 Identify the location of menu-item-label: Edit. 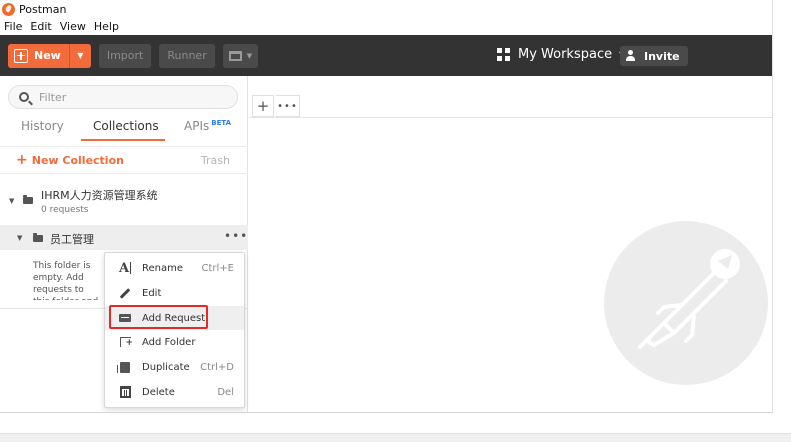
(152, 293).